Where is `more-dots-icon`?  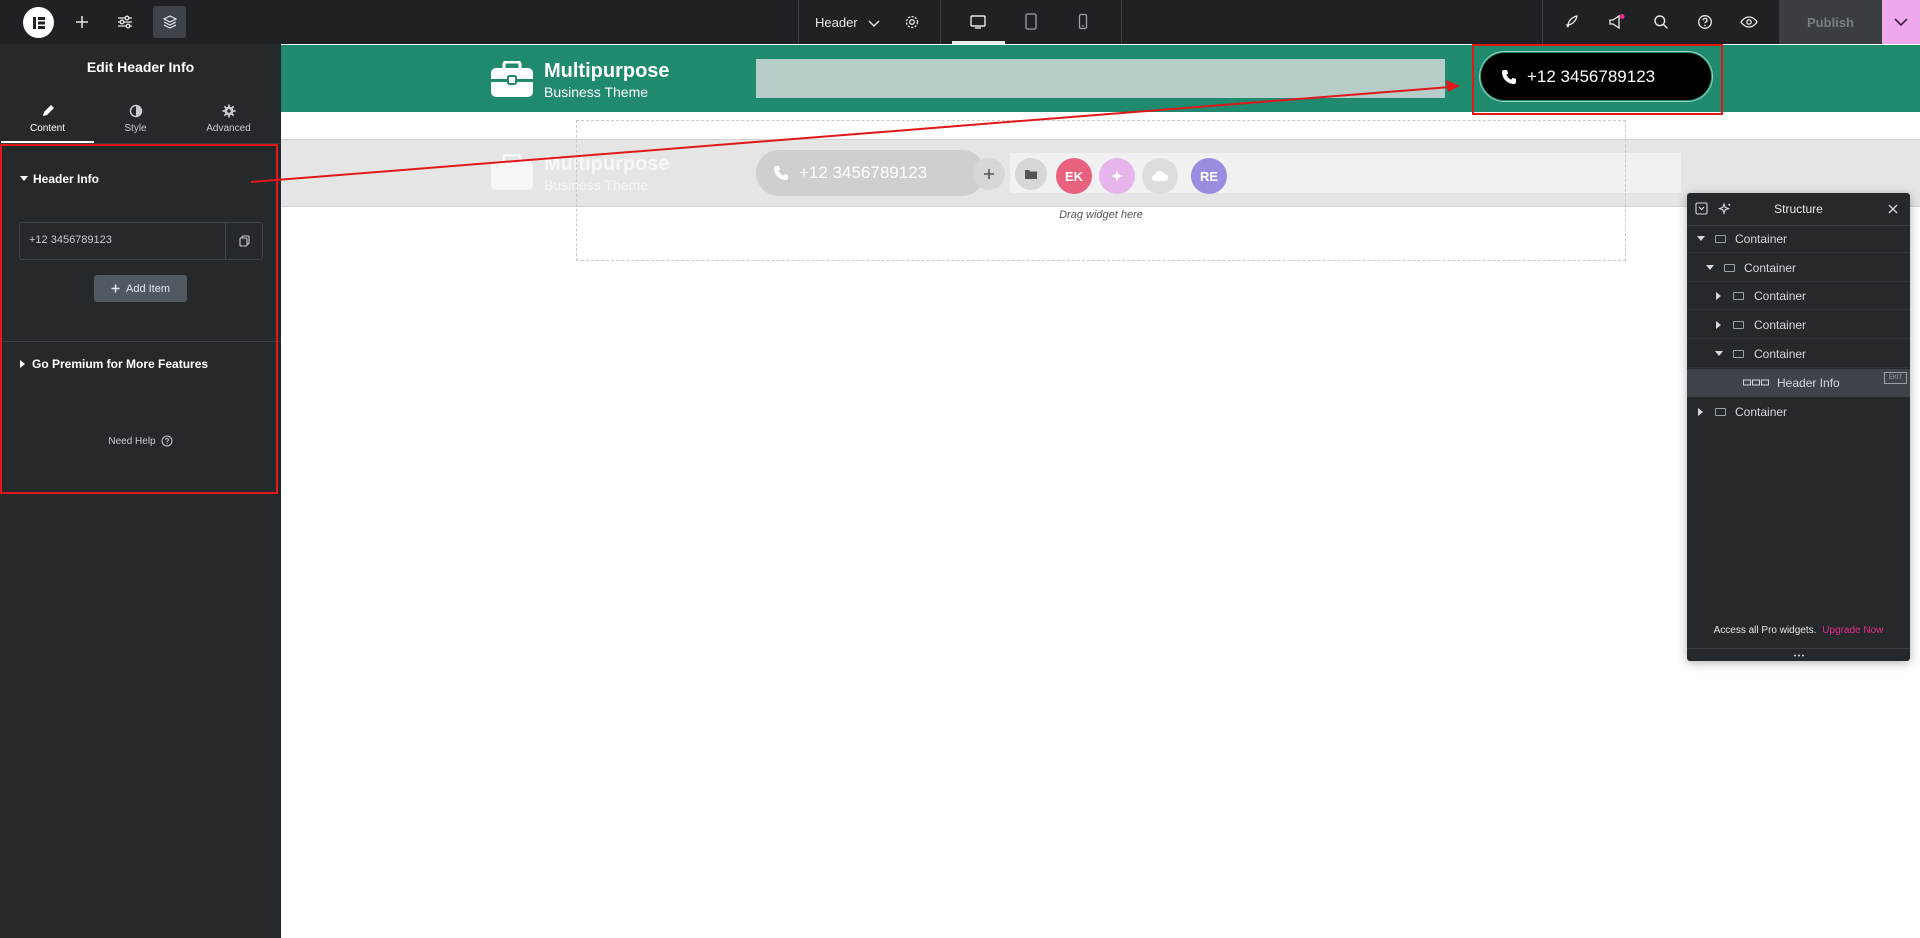 more-dots-icon is located at coordinates (1798, 655).